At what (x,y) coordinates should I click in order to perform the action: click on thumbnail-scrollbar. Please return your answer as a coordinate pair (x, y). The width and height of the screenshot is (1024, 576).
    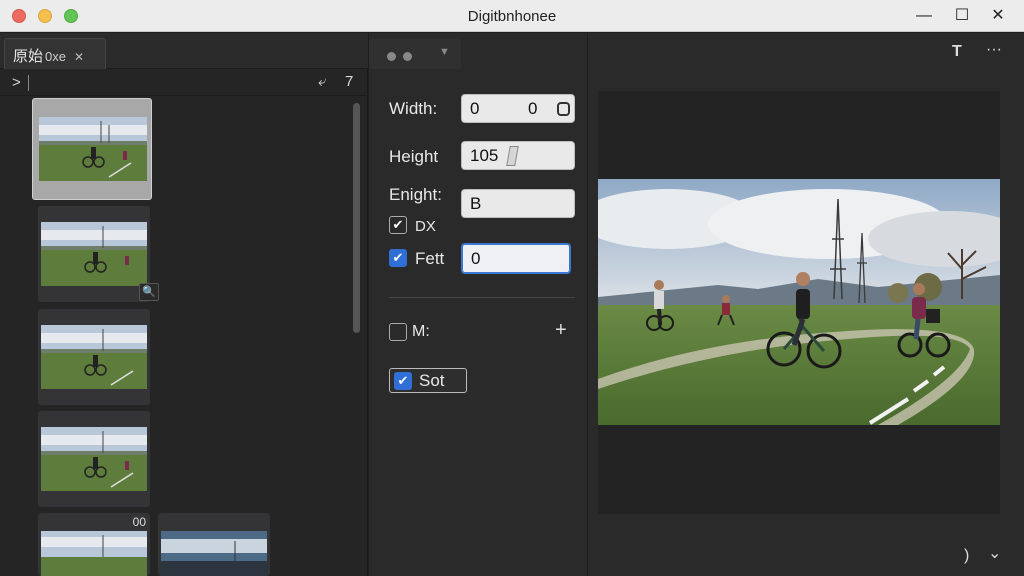
    Looking at the image, I should click on (356, 218).